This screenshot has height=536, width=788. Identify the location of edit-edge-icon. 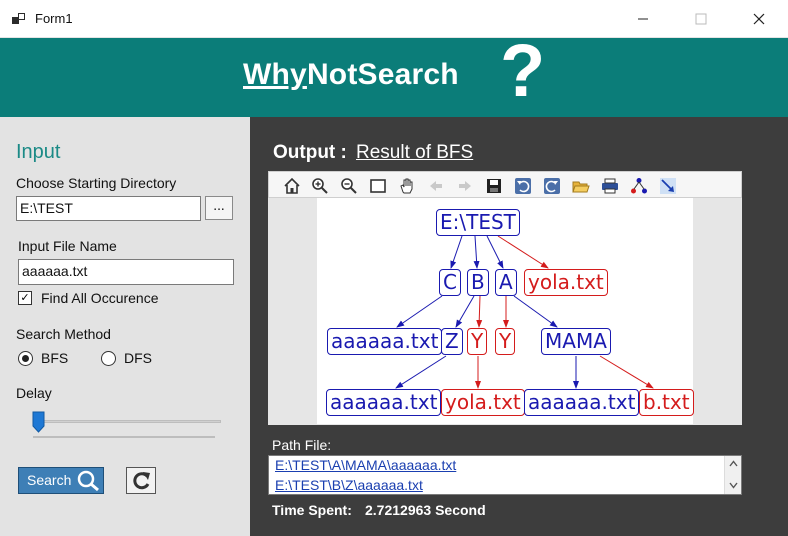
(668, 186).